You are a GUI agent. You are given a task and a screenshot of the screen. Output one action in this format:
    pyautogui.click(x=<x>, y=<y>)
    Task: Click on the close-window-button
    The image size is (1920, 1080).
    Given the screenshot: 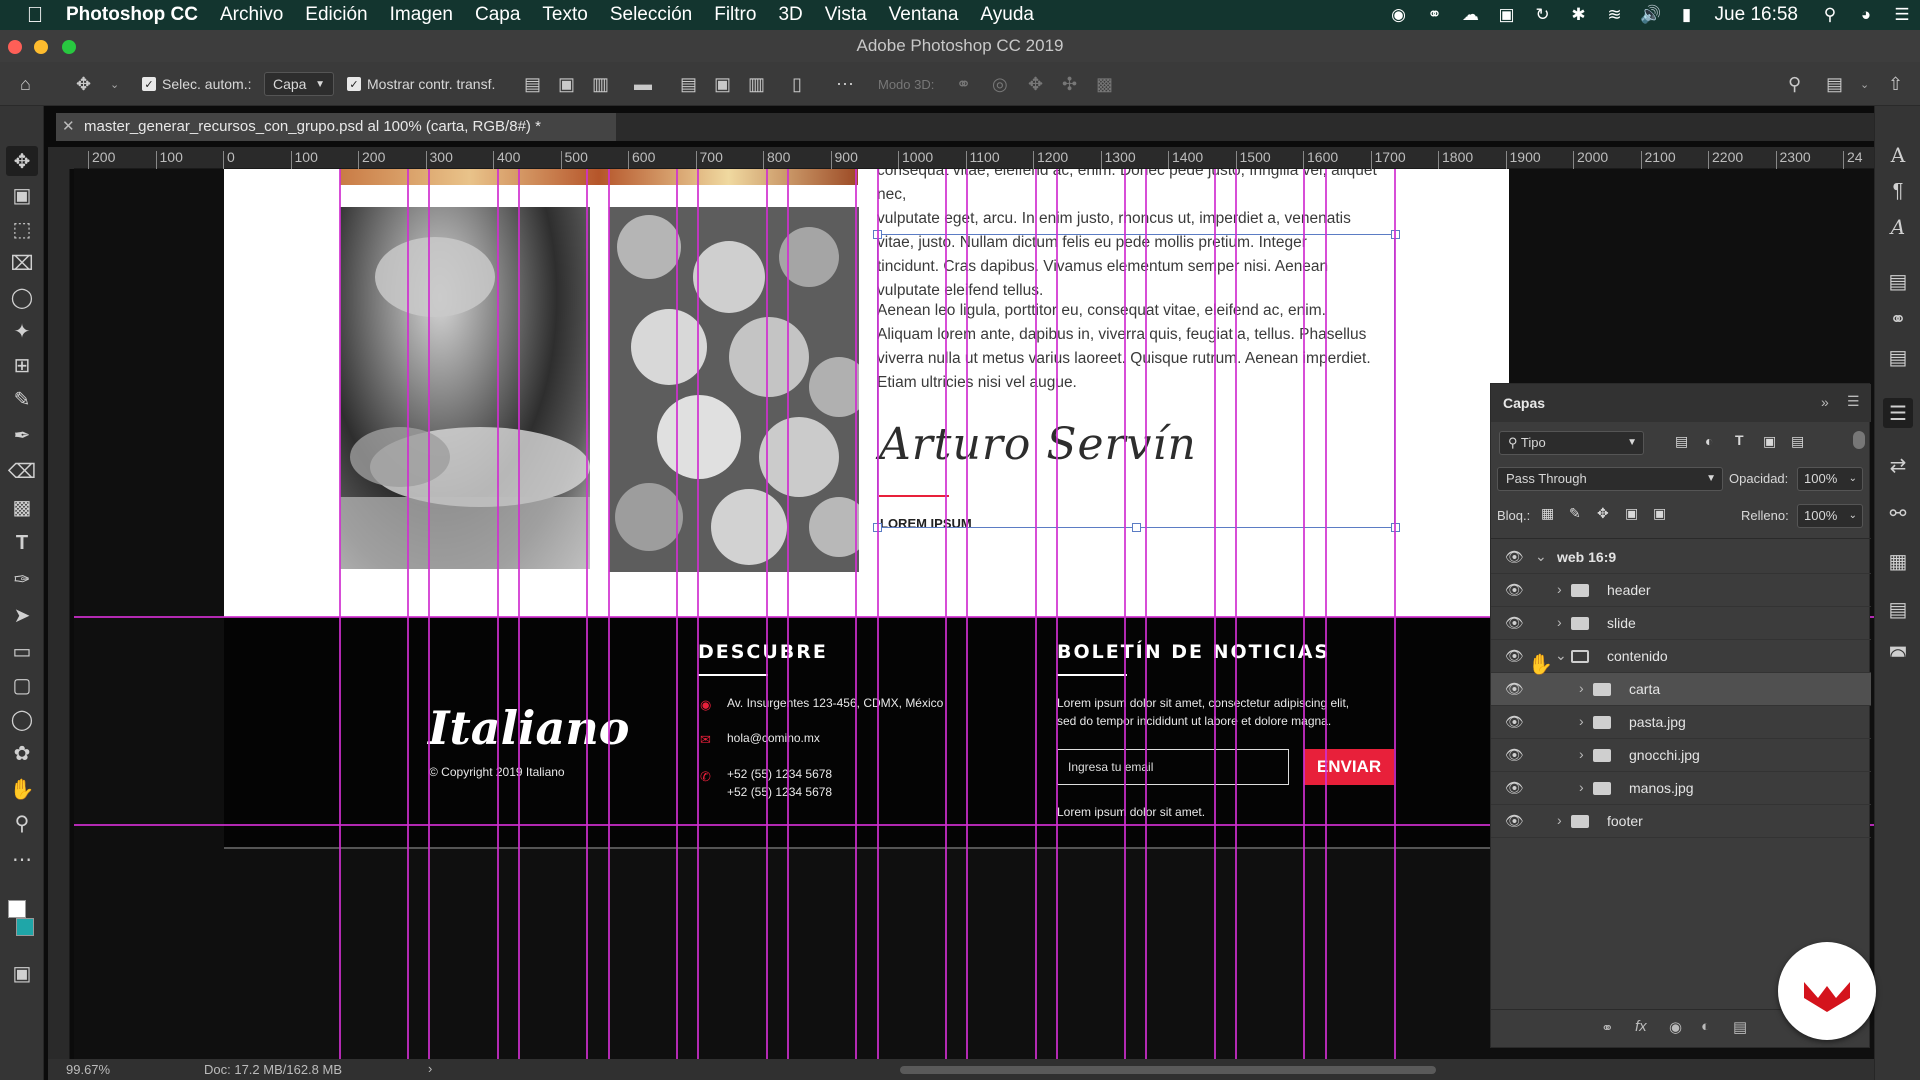 What is the action you would take?
    pyautogui.click(x=15, y=47)
    